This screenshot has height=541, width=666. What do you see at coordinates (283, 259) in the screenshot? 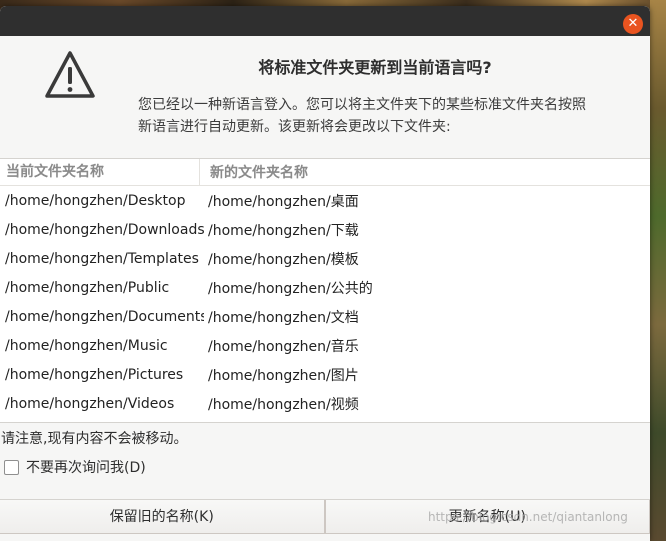
I see `new-folder-cell: /home/hongzhen/模板` at bounding box center [283, 259].